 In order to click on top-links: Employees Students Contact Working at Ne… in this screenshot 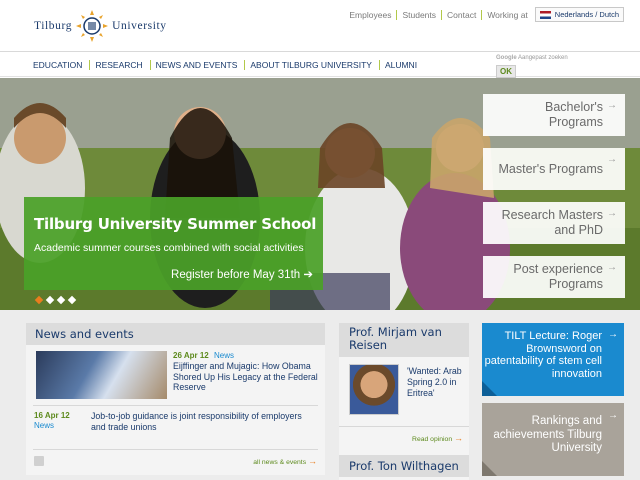, I will do `click(484, 14)`.